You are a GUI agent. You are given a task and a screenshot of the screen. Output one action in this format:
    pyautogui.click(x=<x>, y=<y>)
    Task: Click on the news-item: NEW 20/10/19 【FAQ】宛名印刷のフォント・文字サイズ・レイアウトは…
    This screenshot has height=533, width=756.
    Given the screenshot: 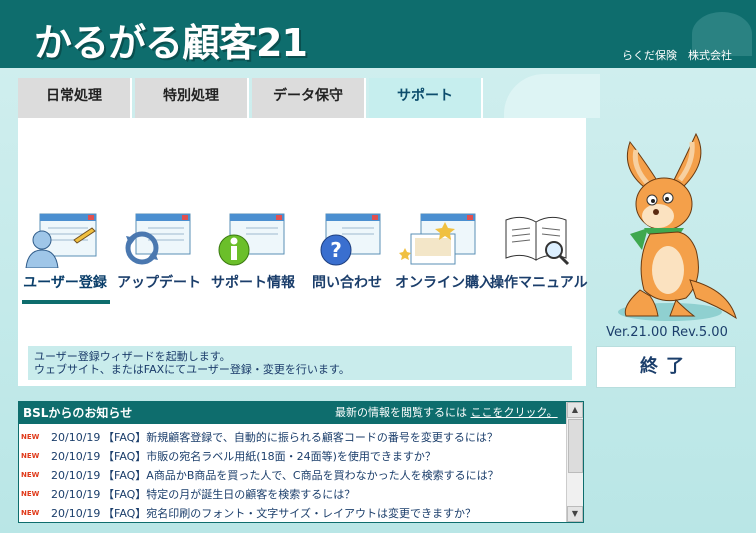 What is the action you would take?
    pyautogui.click(x=293, y=513)
    